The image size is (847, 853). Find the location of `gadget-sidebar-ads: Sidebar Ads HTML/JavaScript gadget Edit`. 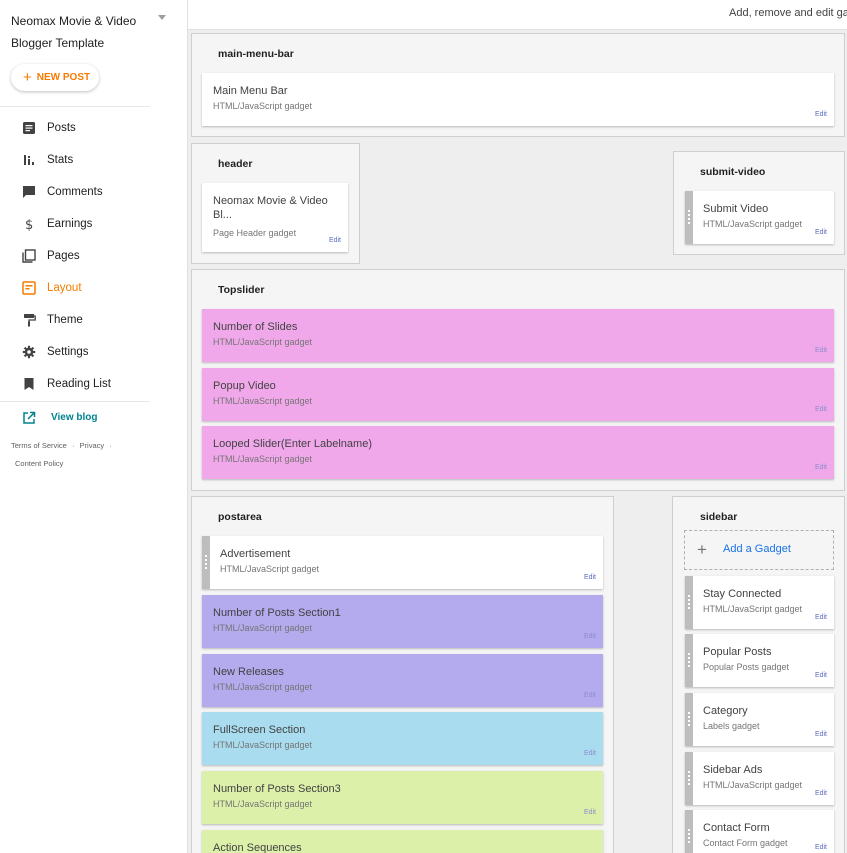

gadget-sidebar-ads: Sidebar Ads HTML/JavaScript gadget Edit is located at coordinates (759, 778).